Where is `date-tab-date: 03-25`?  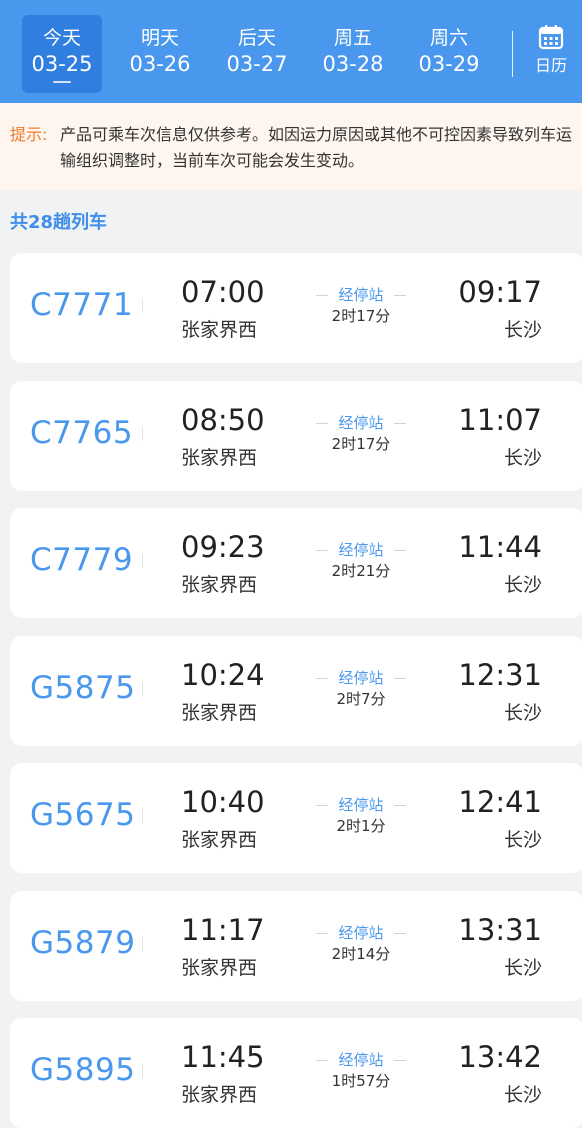 date-tab-date: 03-25 is located at coordinates (62, 64).